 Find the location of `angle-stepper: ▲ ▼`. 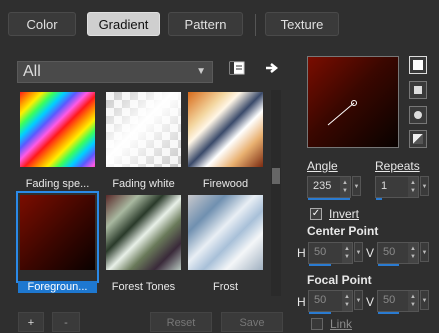

angle-stepper: ▲ ▼ is located at coordinates (345, 187).